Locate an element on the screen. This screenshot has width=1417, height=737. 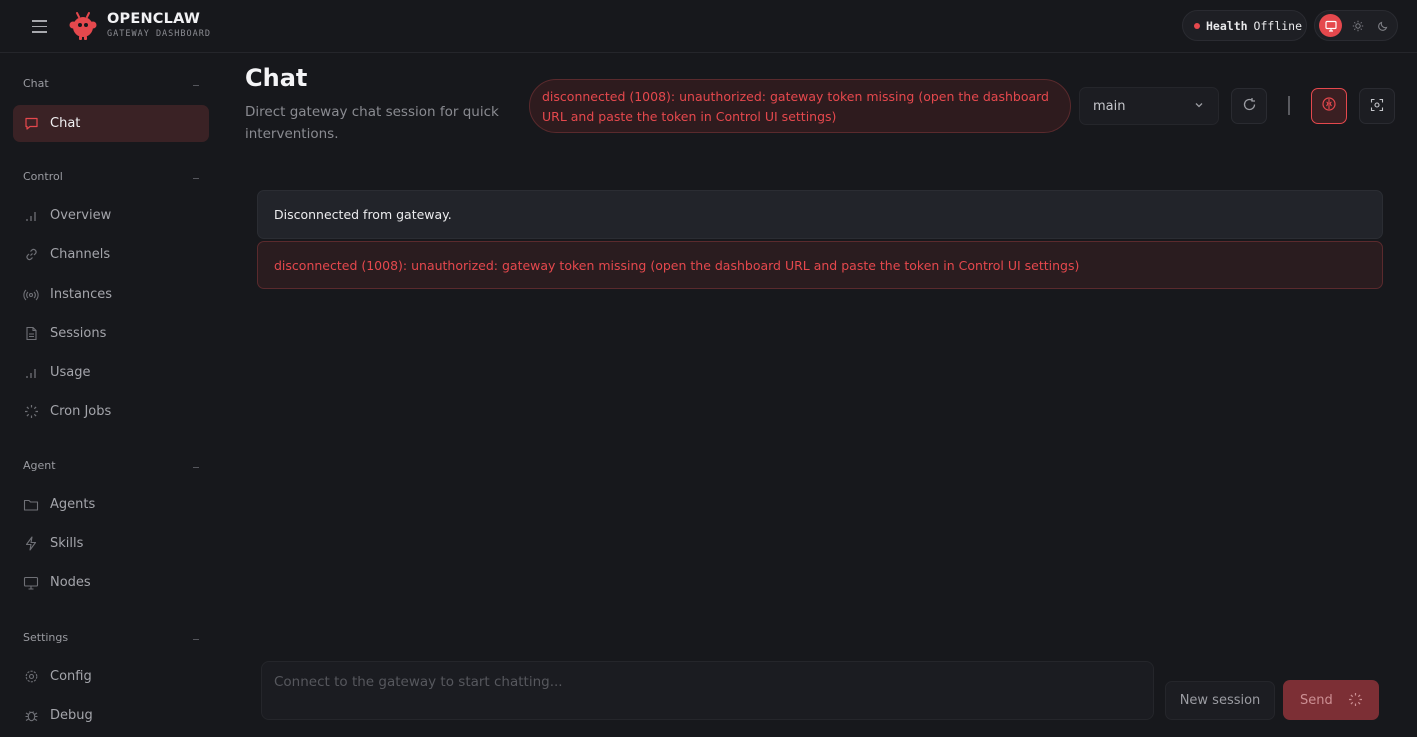
brain-icon is located at coordinates (1329, 106).